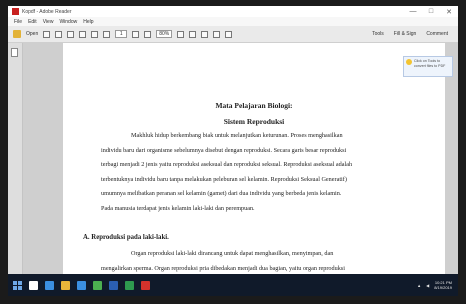 The width and height of the screenshot is (466, 304). What do you see at coordinates (17, 285) in the screenshot?
I see `windows-start-icon` at bounding box center [17, 285].